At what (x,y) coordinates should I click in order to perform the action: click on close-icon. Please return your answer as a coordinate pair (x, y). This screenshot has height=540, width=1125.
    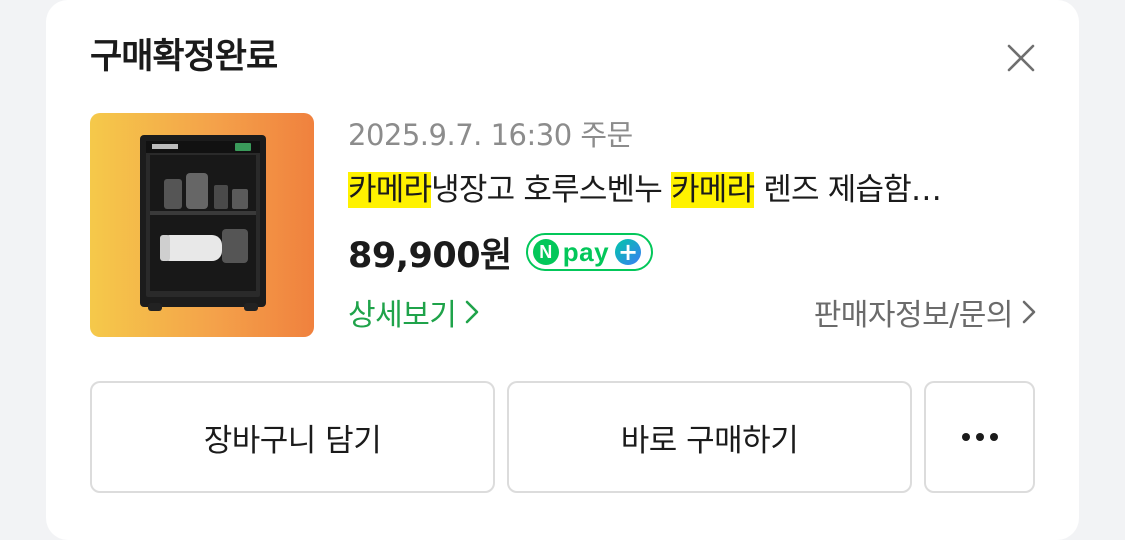
    Looking at the image, I should click on (1021, 58).